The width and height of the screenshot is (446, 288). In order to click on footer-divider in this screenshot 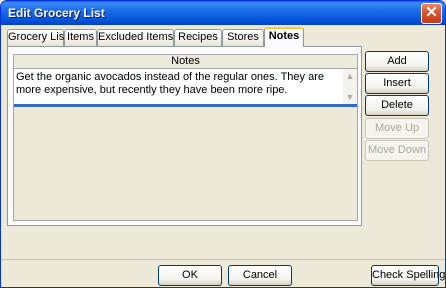, I will do `click(223, 259)`.